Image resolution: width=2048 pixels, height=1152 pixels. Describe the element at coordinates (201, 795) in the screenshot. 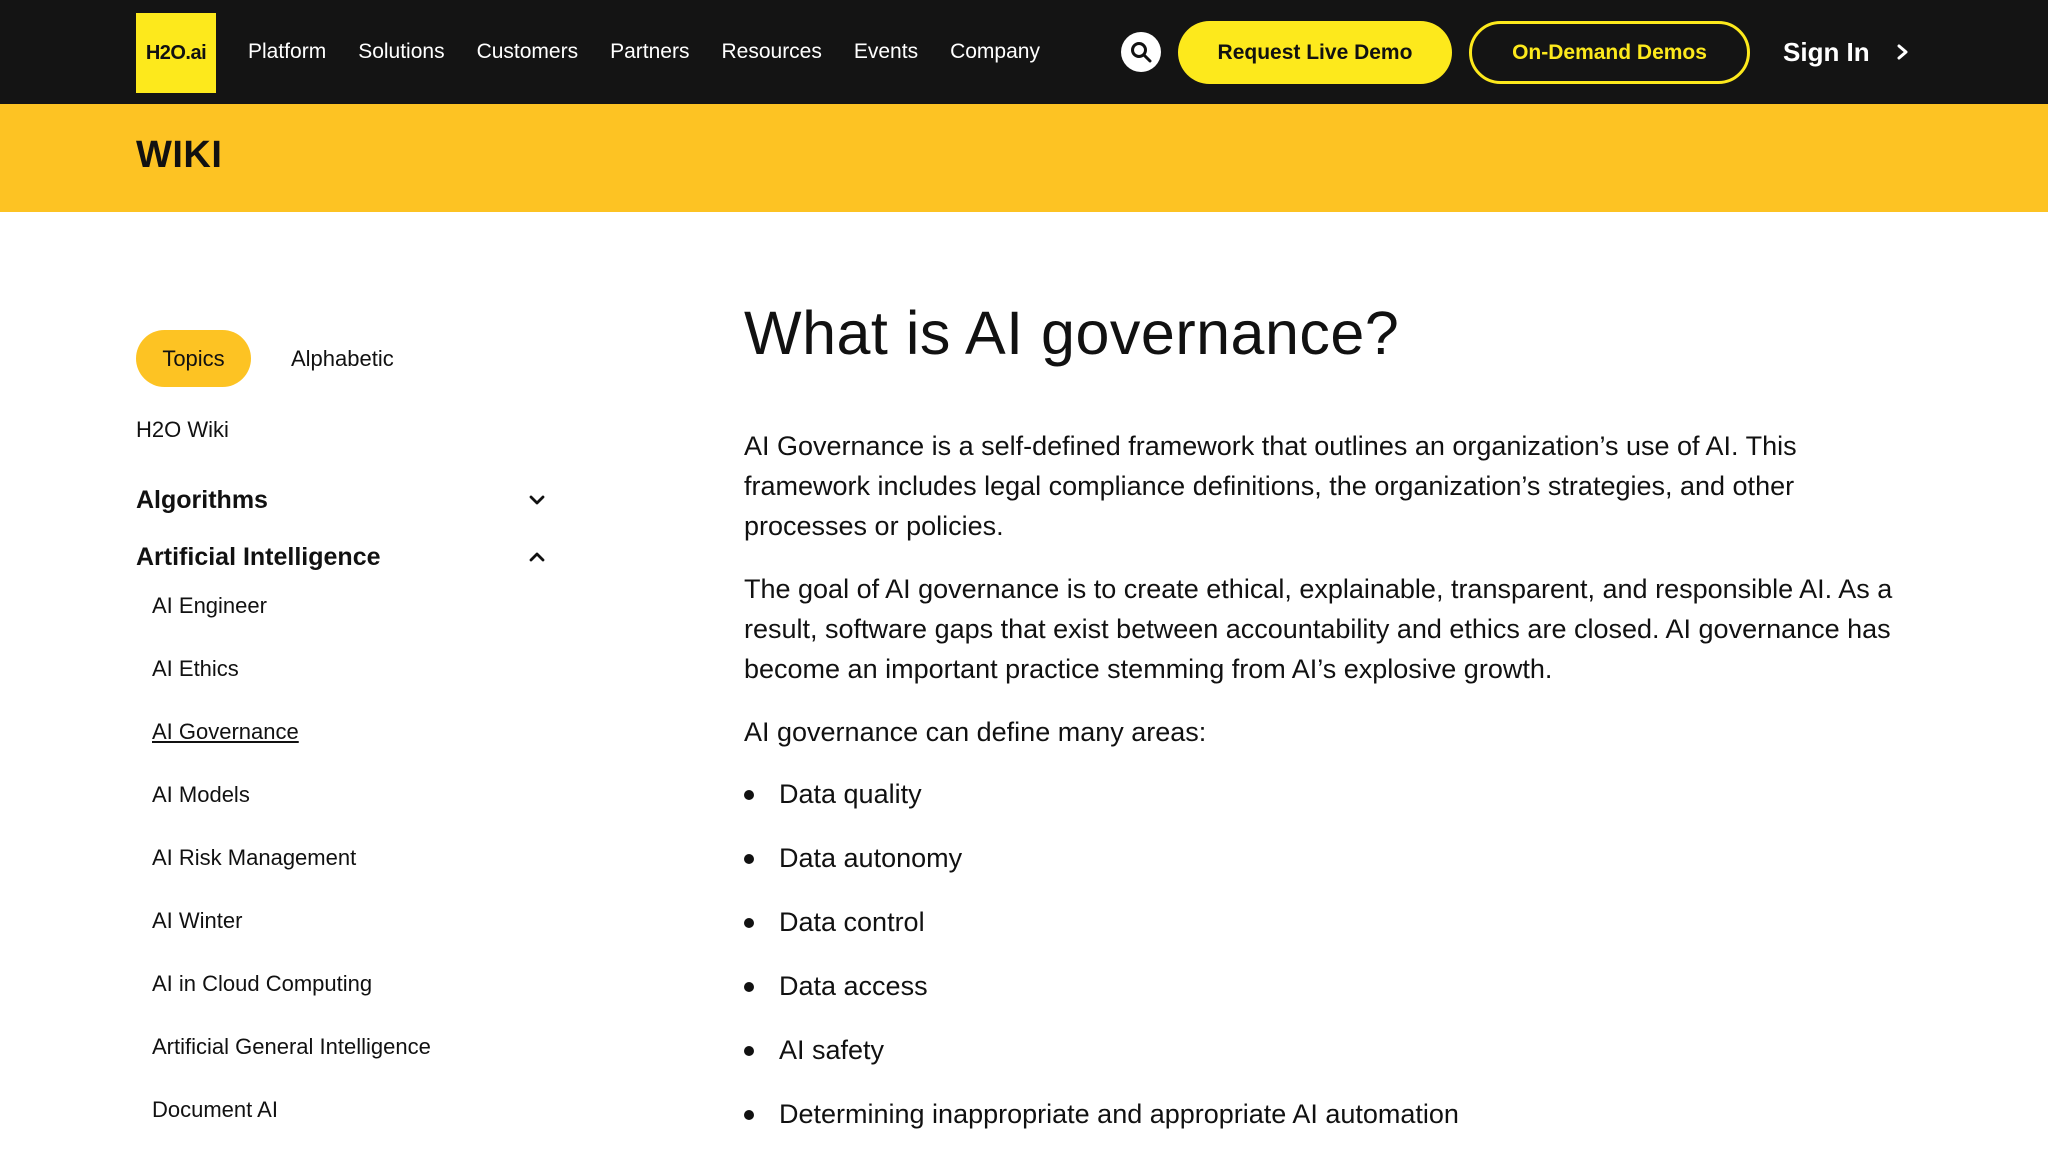

I see `sidebar-item-ai-models: AI Models` at that location.